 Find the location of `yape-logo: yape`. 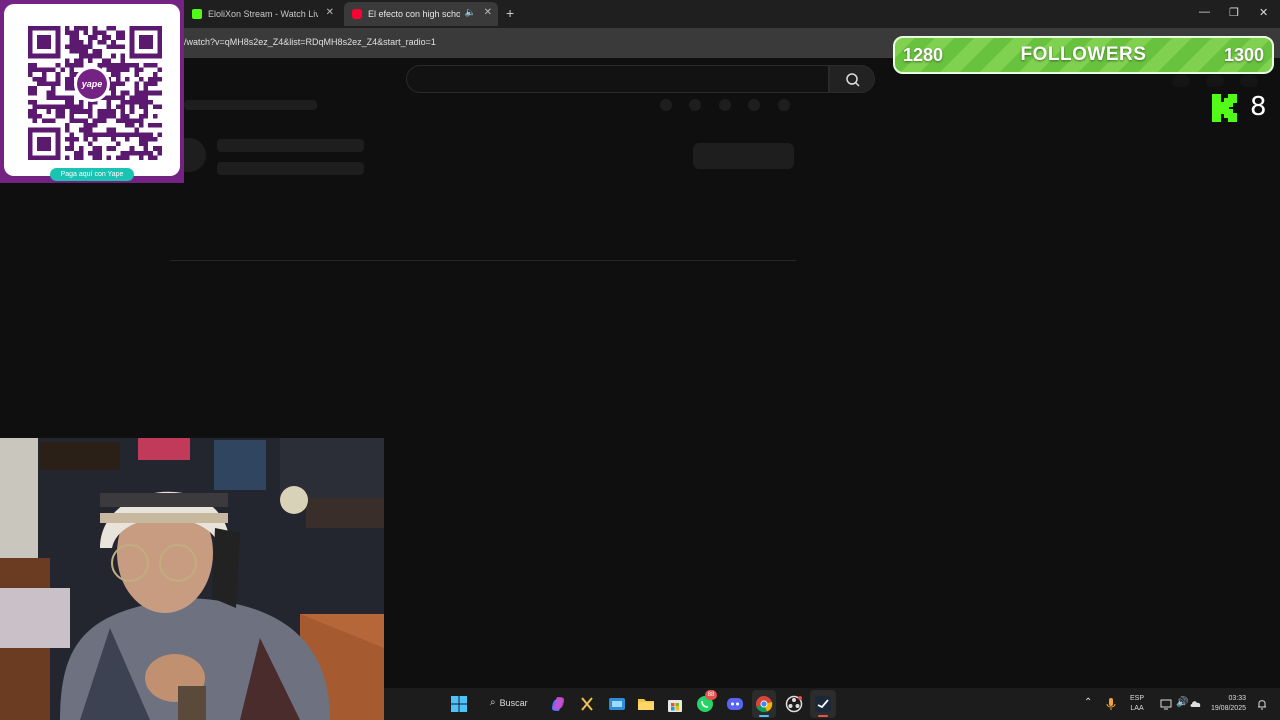

yape-logo: yape is located at coordinates (92, 84).